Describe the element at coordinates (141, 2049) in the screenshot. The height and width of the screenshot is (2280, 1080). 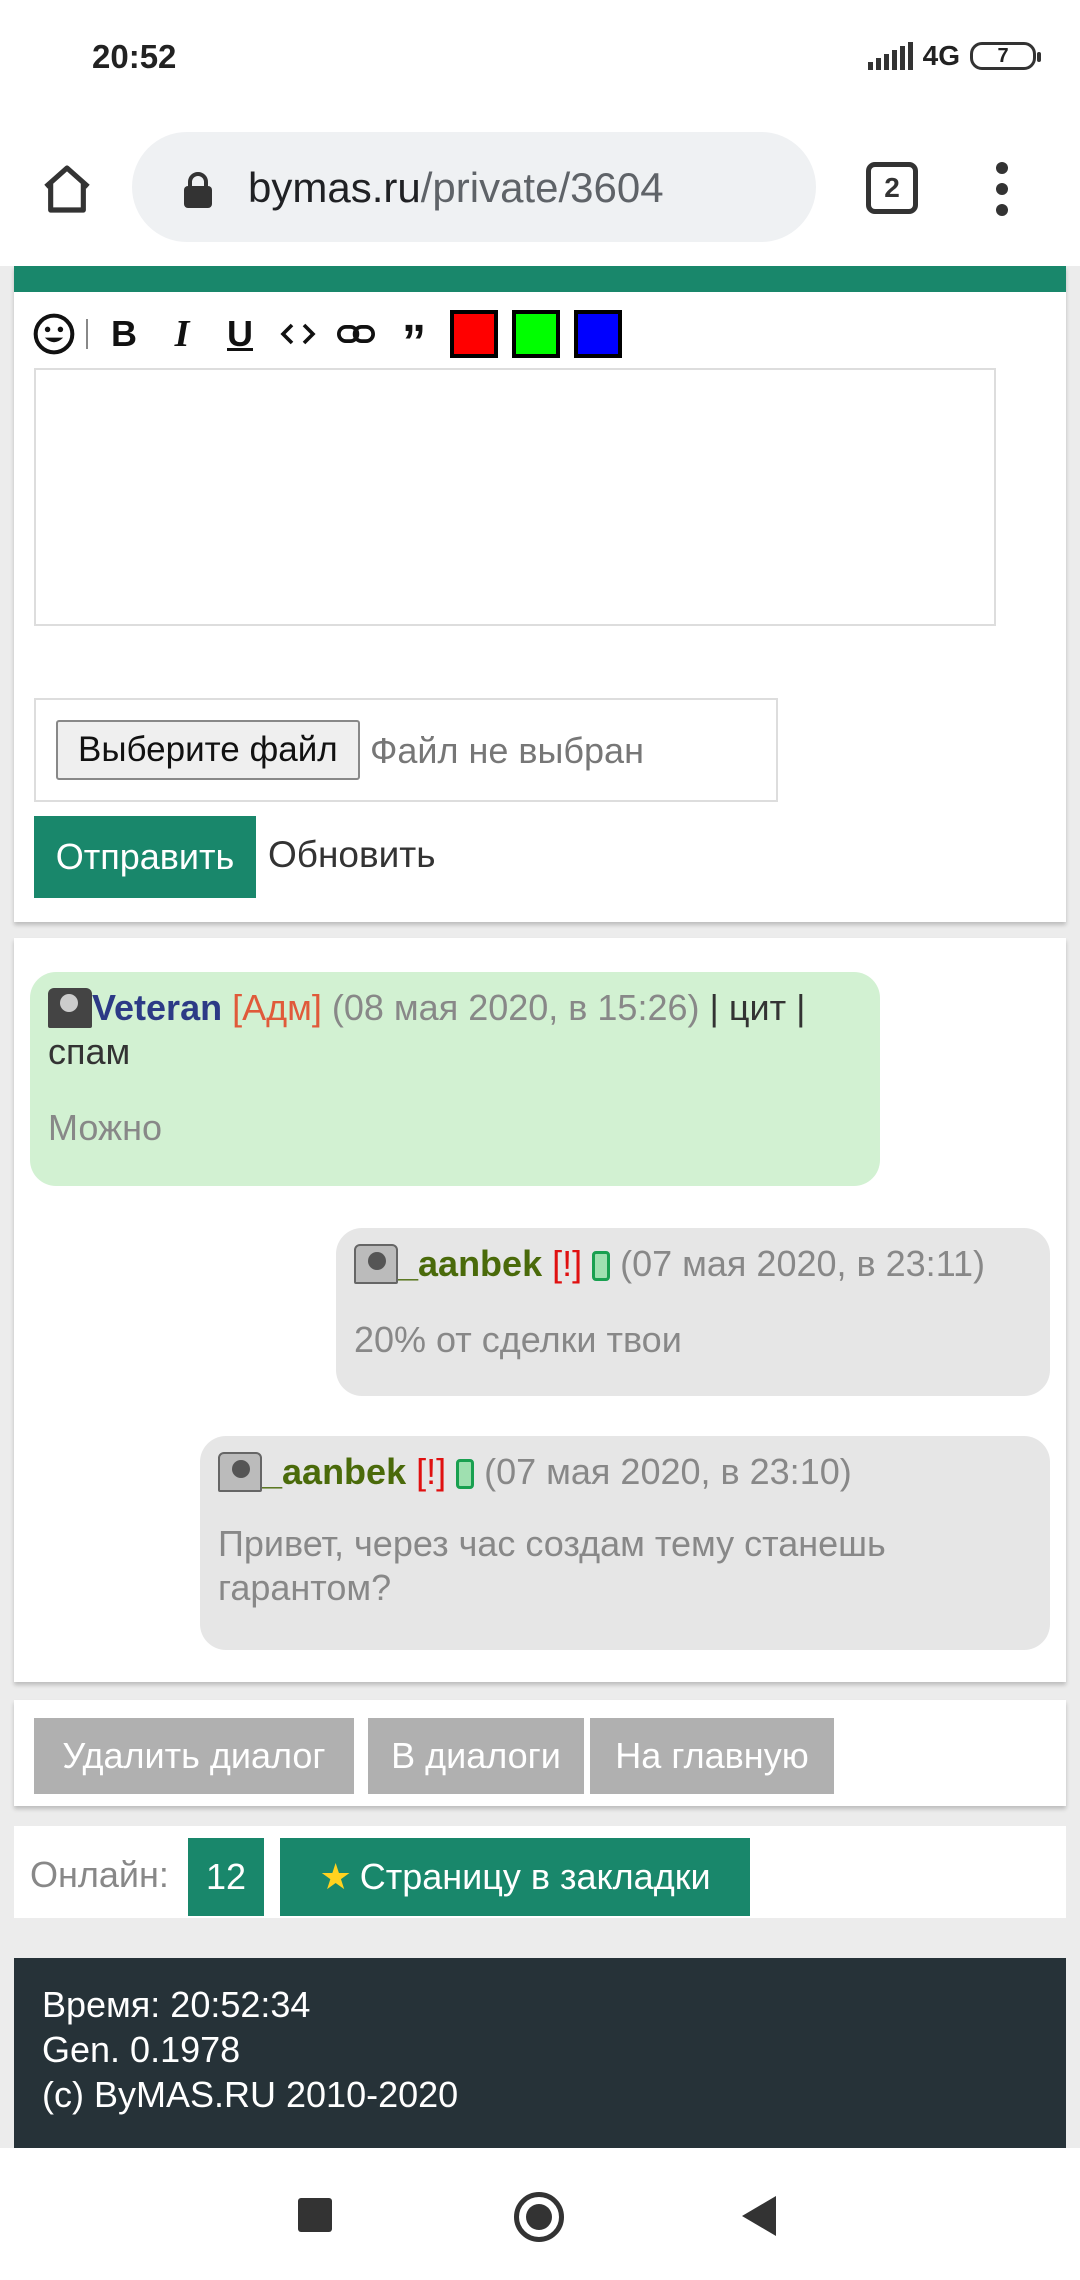
I see `footer-gen: Gen. 0.1978` at that location.